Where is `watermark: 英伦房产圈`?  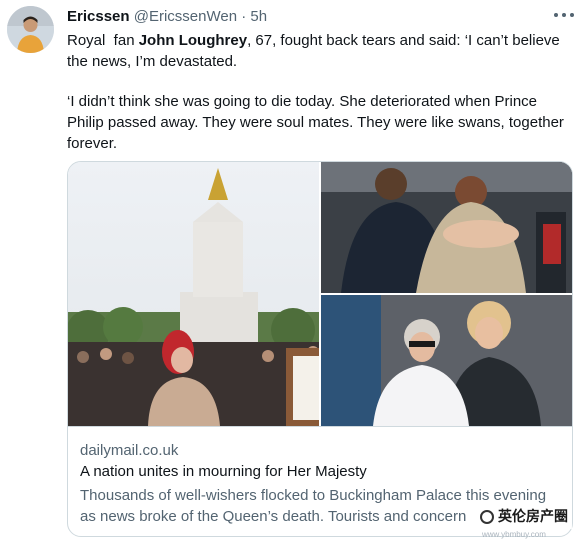
watermark: 英伦房产圈 is located at coordinates (524, 517).